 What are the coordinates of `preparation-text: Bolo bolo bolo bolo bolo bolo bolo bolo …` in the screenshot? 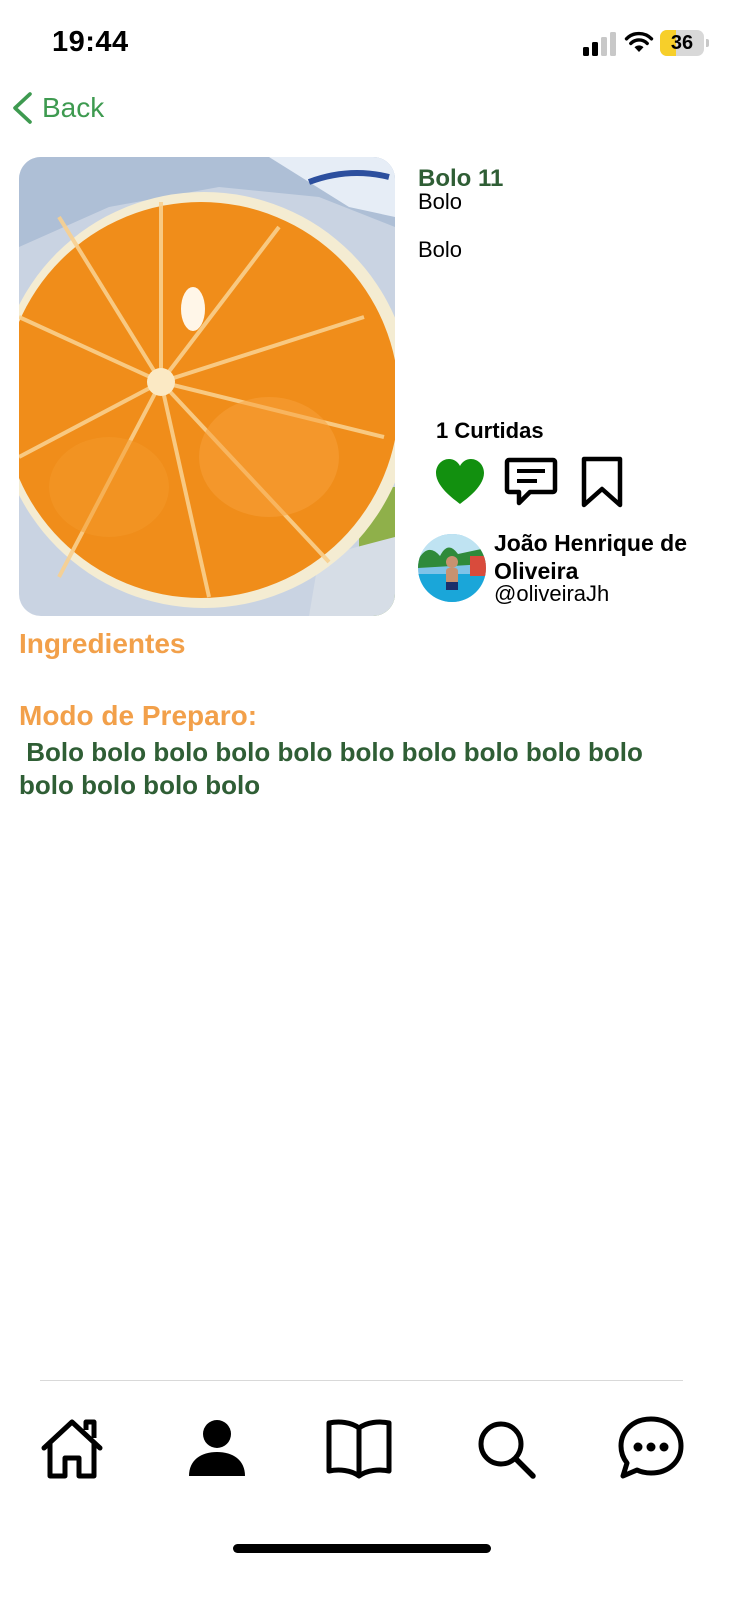 It's located at (335, 768).